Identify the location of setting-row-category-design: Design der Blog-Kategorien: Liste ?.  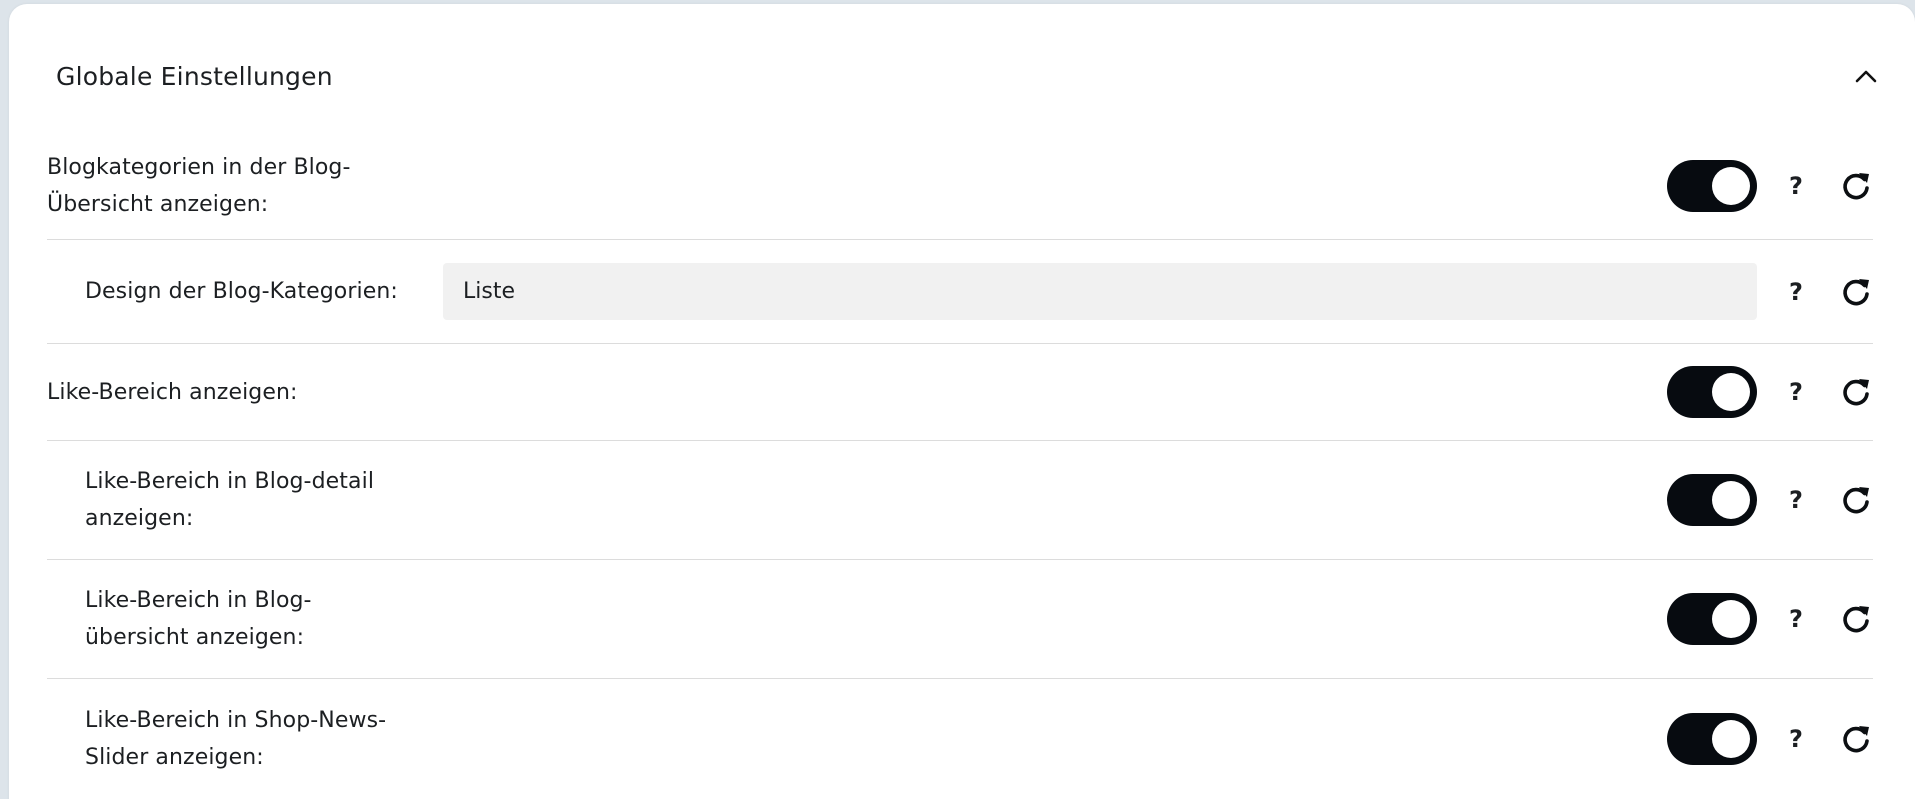
(960, 292).